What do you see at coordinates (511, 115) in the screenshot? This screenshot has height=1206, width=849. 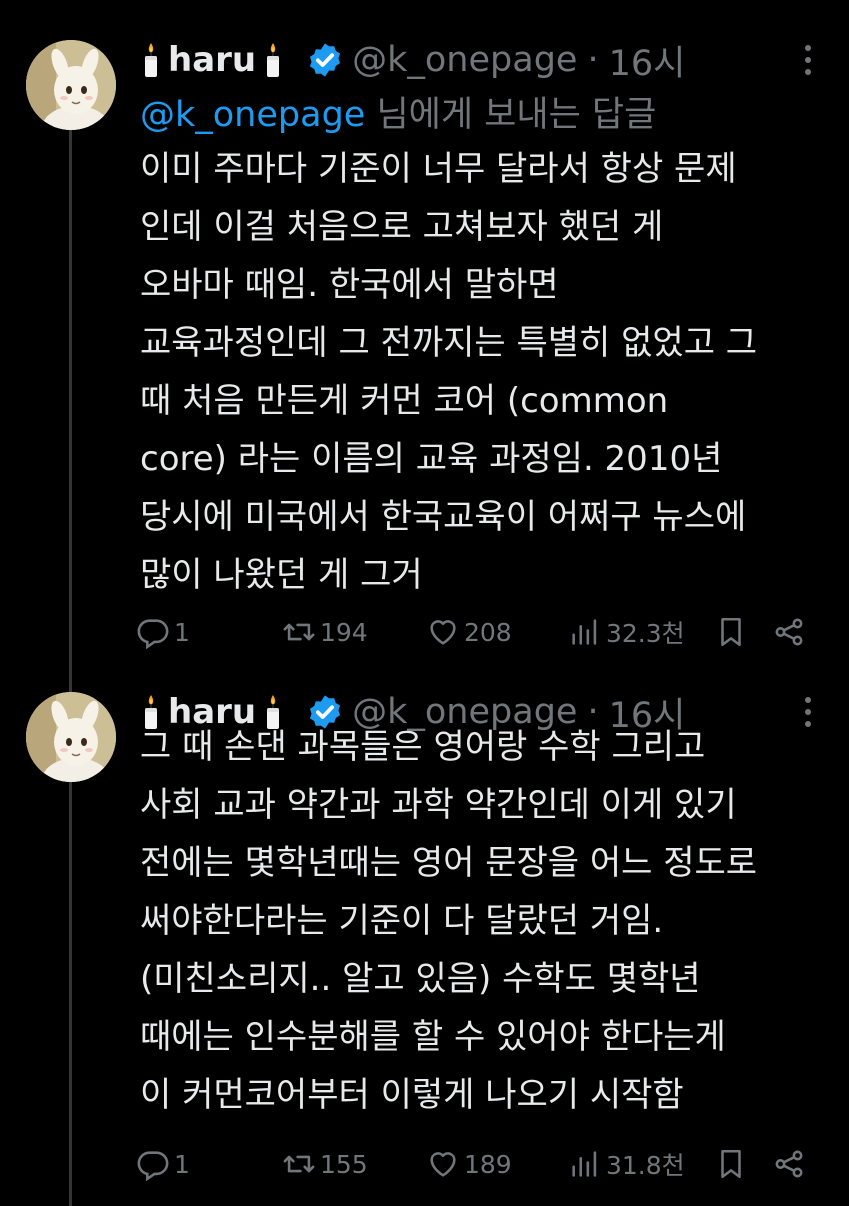 I see `reply-context-suffix: 님에게 보내는 답글` at bounding box center [511, 115].